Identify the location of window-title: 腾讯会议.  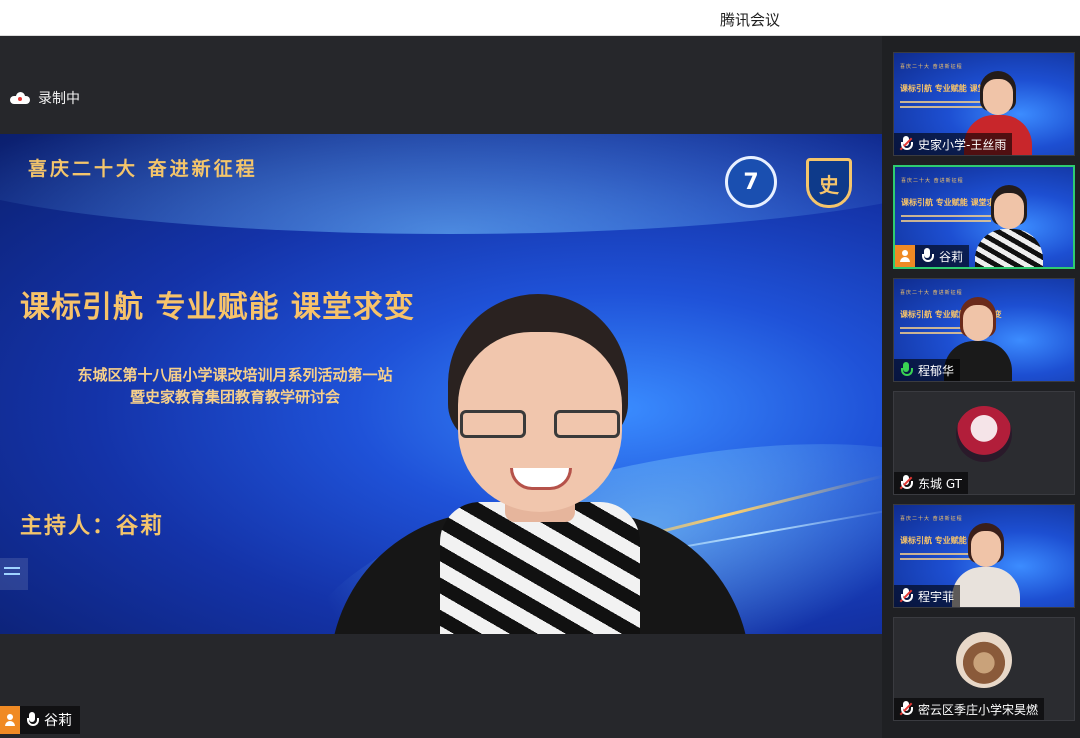
(749, 20).